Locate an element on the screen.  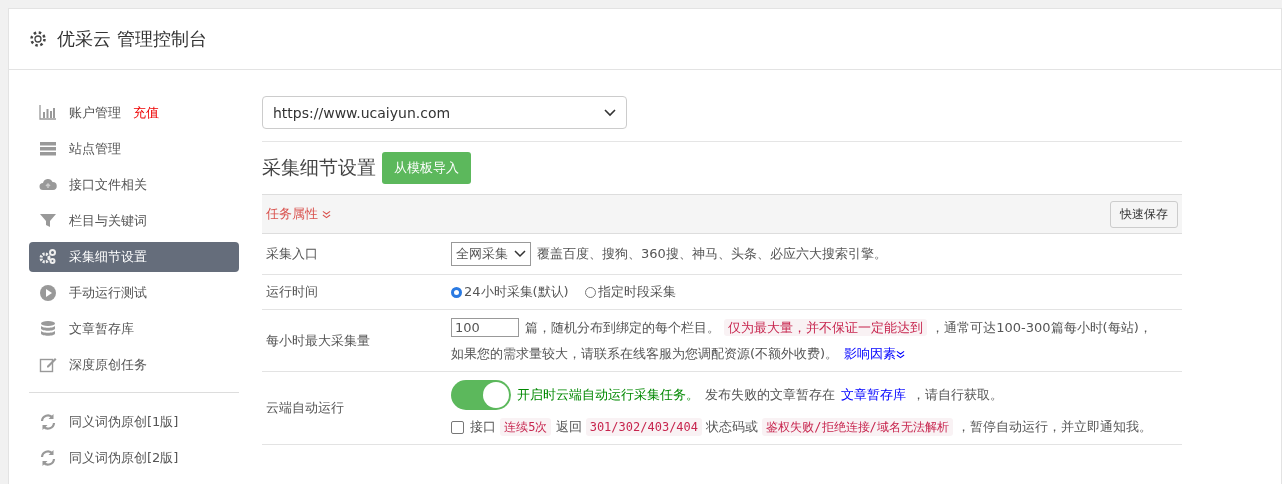
console-title: 优采云 管理控制台 is located at coordinates (132, 39).